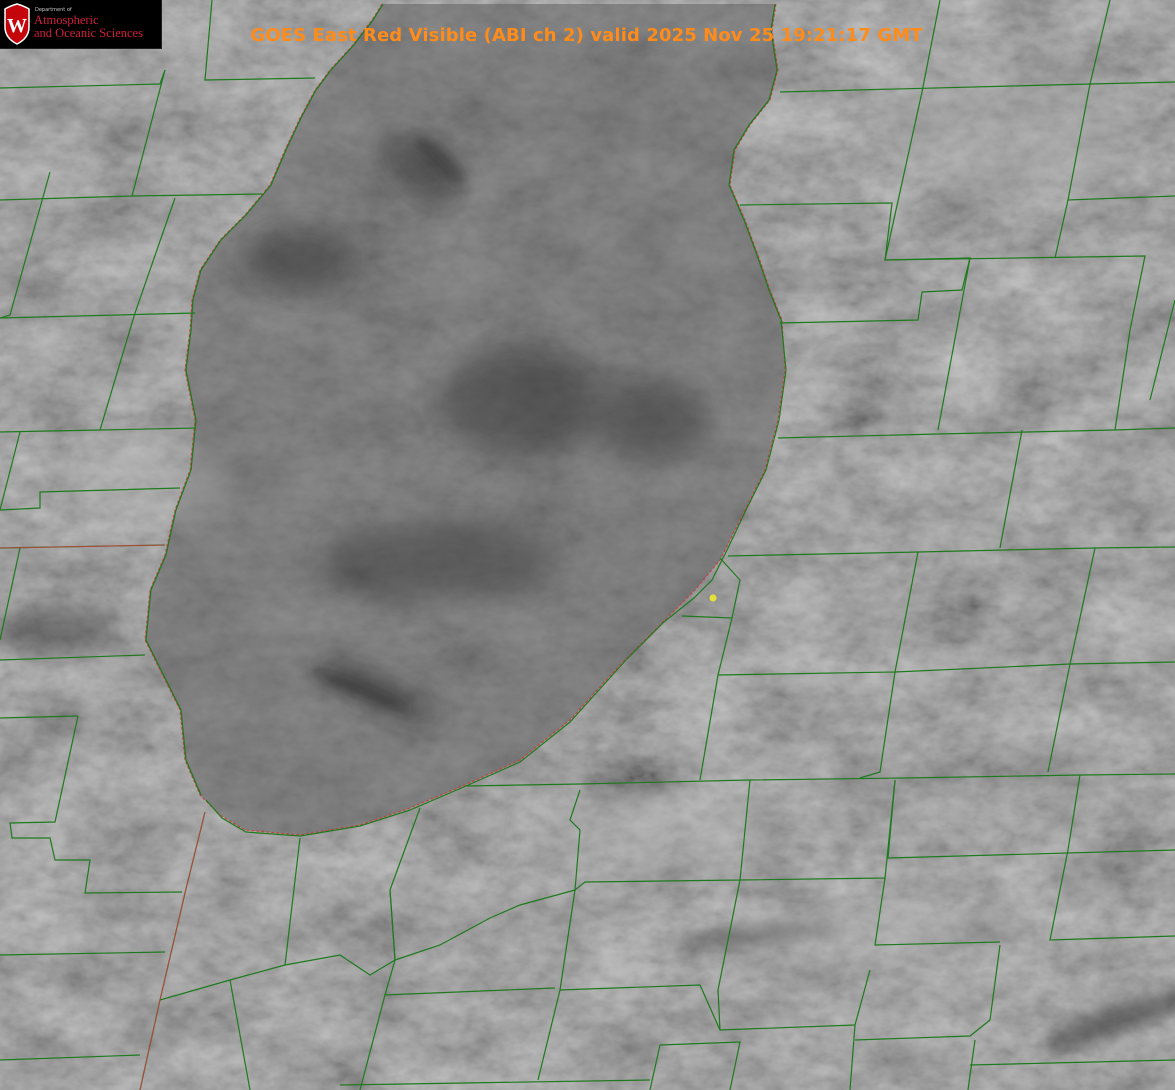  What do you see at coordinates (713, 598) in the screenshot?
I see `location-marker` at bounding box center [713, 598].